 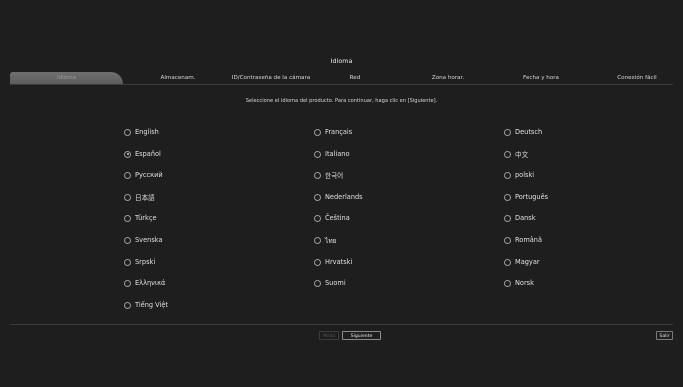 I want to click on language-option: Türkçe, so click(x=140, y=218).